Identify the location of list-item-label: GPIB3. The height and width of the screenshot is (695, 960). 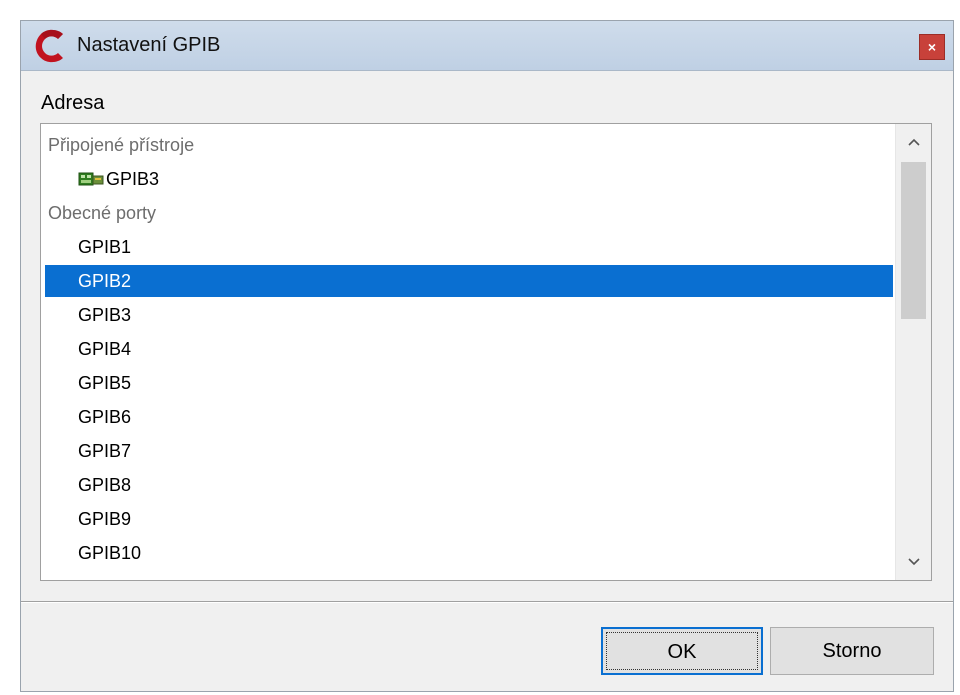
(133, 179).